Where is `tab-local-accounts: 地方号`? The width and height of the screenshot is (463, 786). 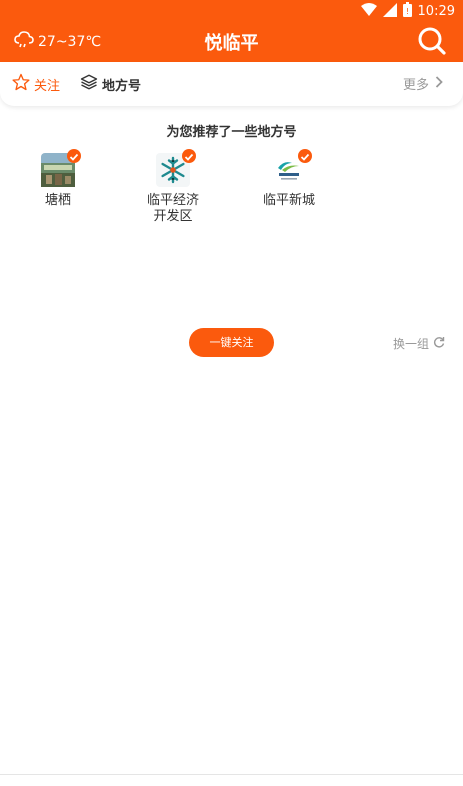 tab-local-accounts: 地方号 is located at coordinates (110, 84).